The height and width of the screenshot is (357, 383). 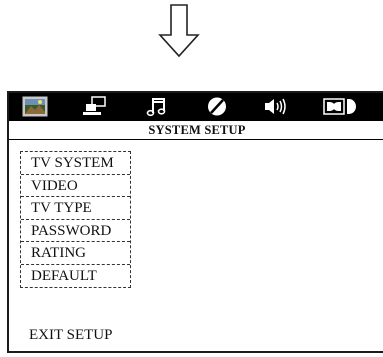 What do you see at coordinates (217, 106) in the screenshot?
I see `preference-disc-icon` at bounding box center [217, 106].